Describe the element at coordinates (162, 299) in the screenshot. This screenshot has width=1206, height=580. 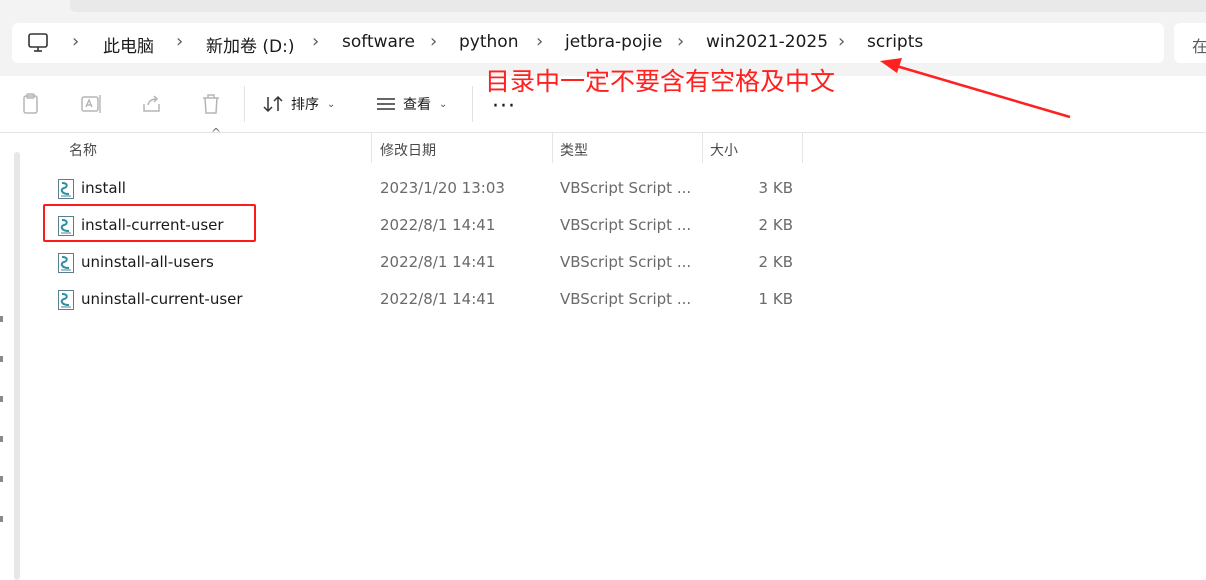
I see `file-name: uninstall-current-user` at that location.